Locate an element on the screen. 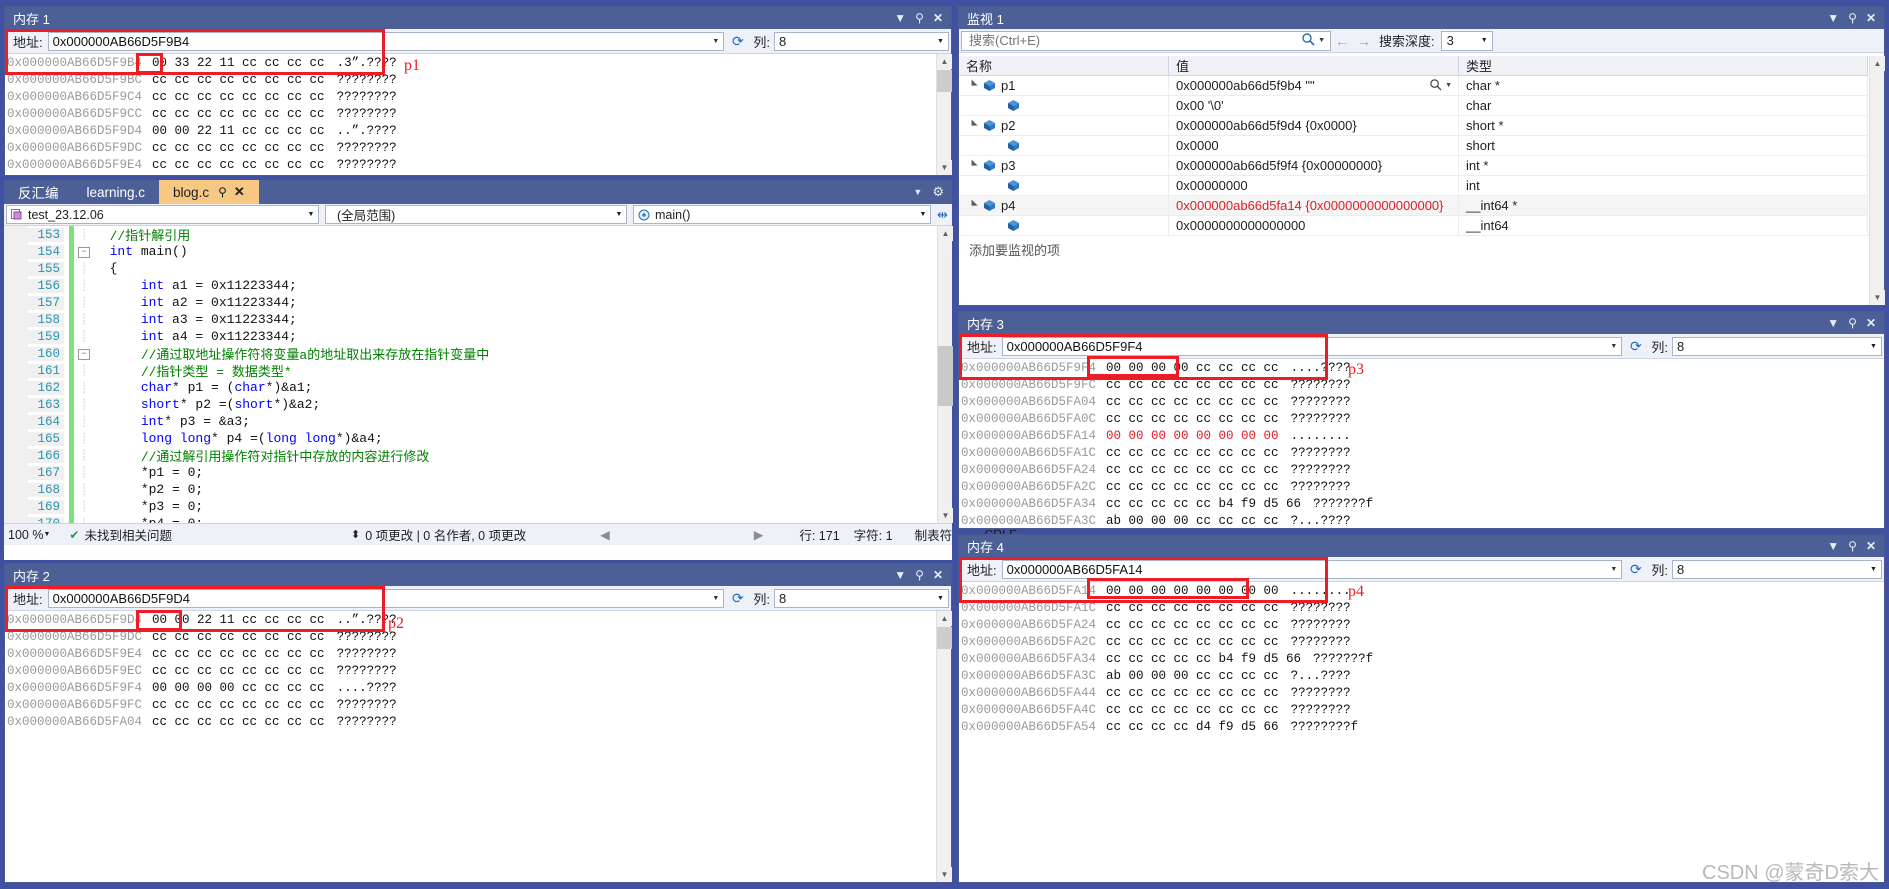 The width and height of the screenshot is (1889, 889). memory-3-refresh-icon: ⟳ is located at coordinates (1635, 346).